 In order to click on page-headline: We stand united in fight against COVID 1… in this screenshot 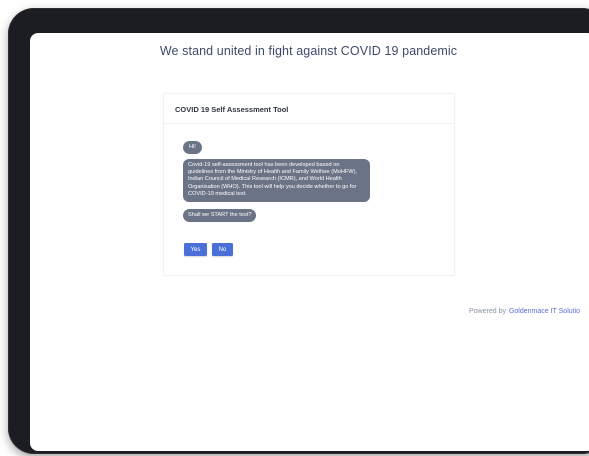, I will do `click(308, 51)`.